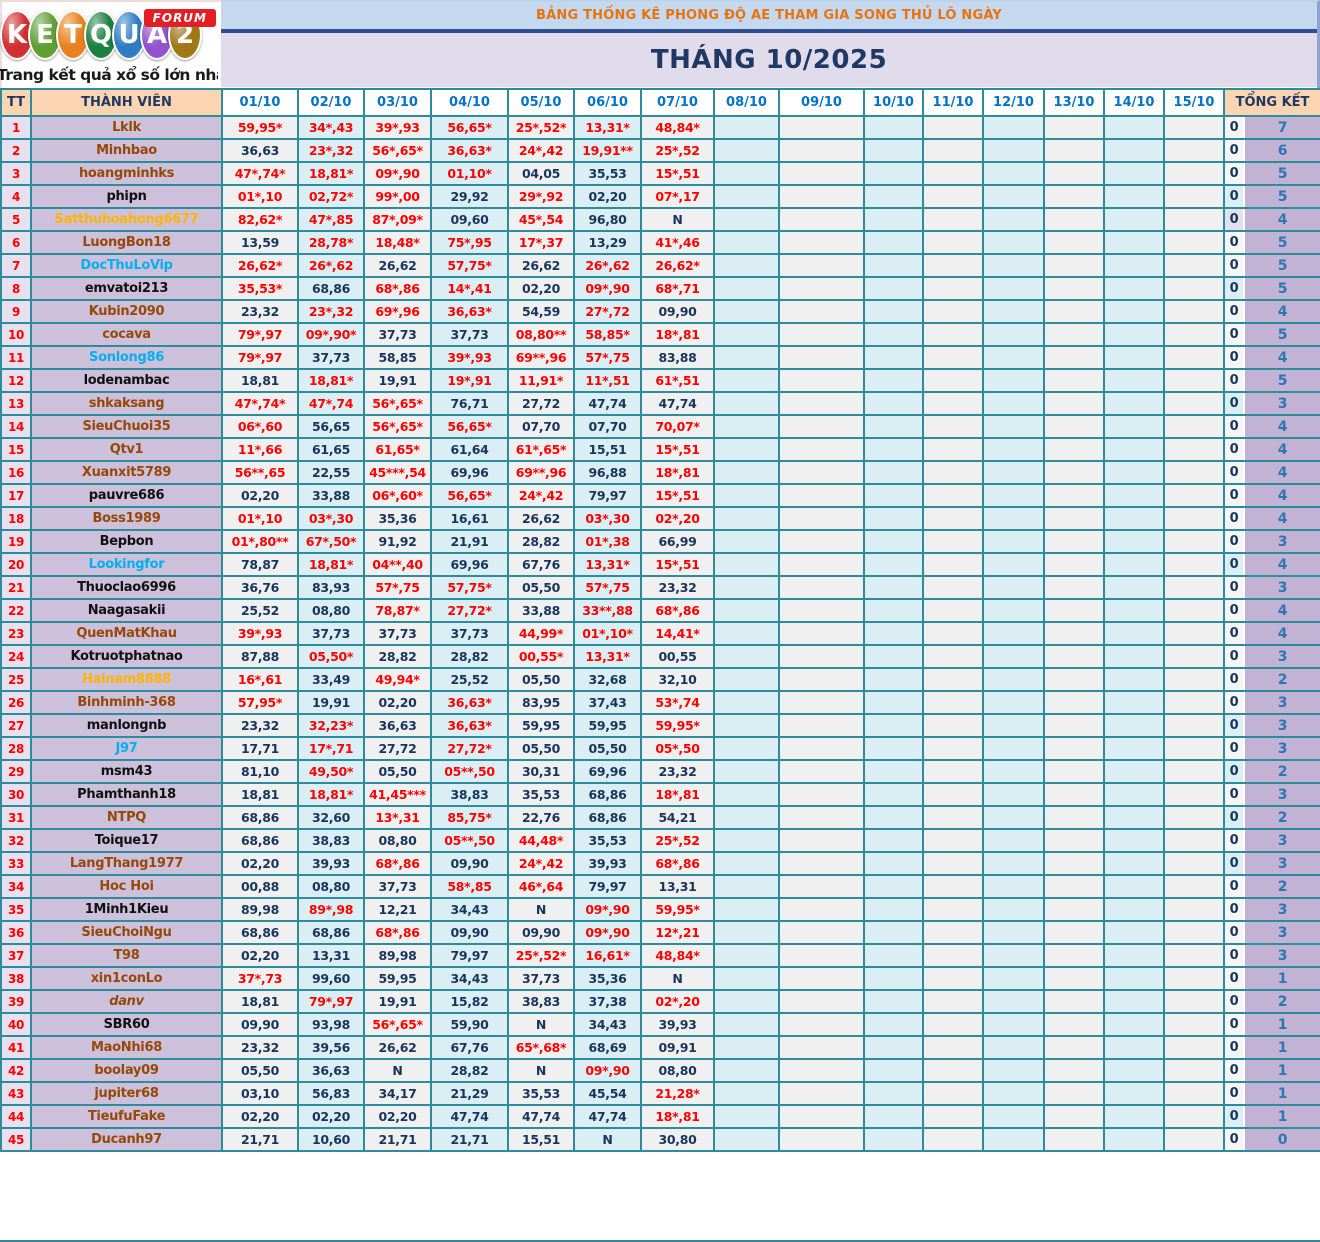 The image size is (1320, 1242). What do you see at coordinates (1281, 771) in the screenshot?
I see `total-cell: 2` at bounding box center [1281, 771].